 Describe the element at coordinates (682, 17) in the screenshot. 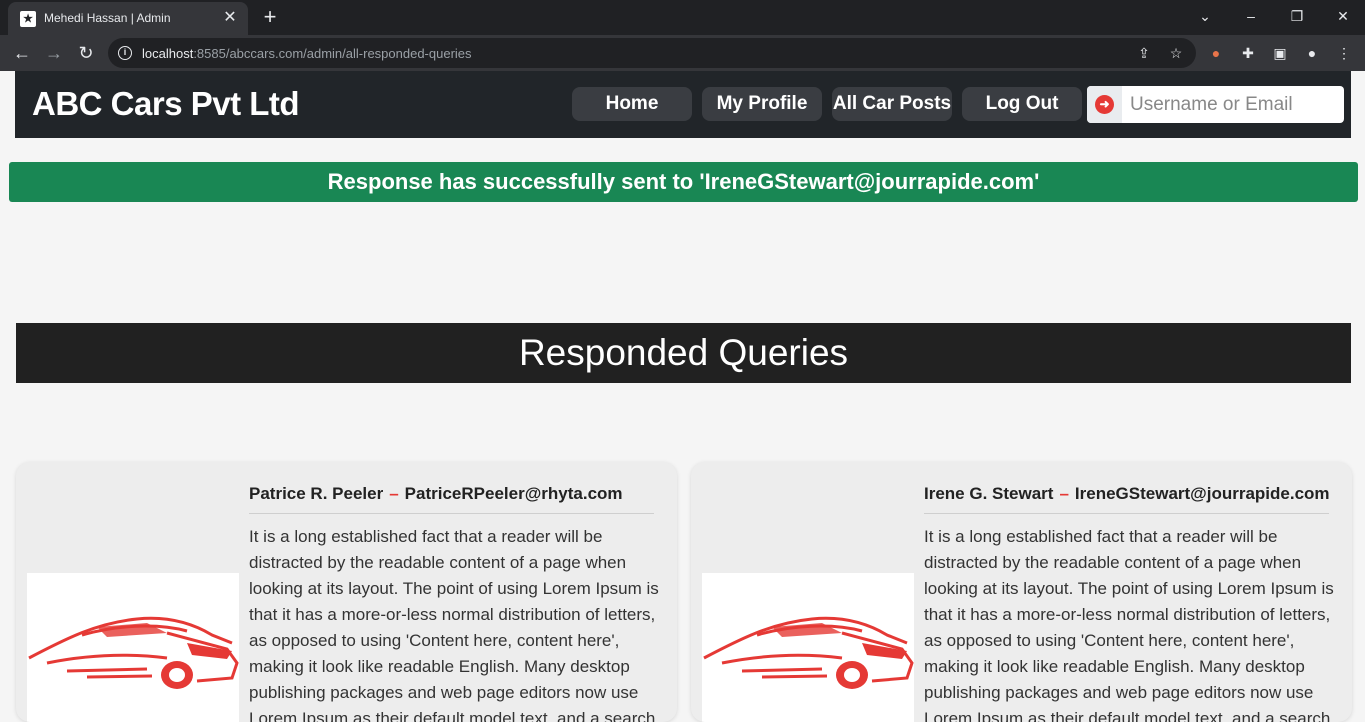

I see `browser-tab-bar: ★ Mehedi Hassan | Admin ✕ + ⌄ – ❐ ✕` at that location.